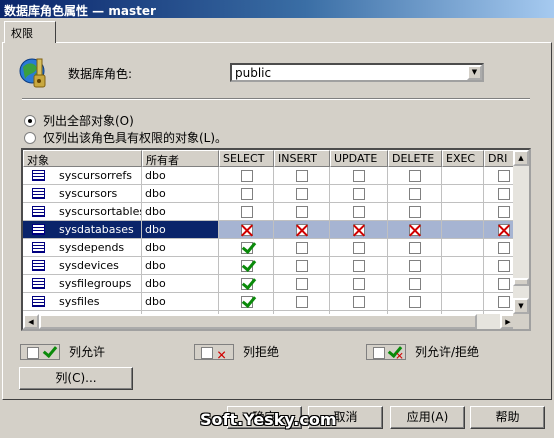 The image size is (554, 438). What do you see at coordinates (359, 158) in the screenshot?
I see `column-header-update: UPDATE` at bounding box center [359, 158].